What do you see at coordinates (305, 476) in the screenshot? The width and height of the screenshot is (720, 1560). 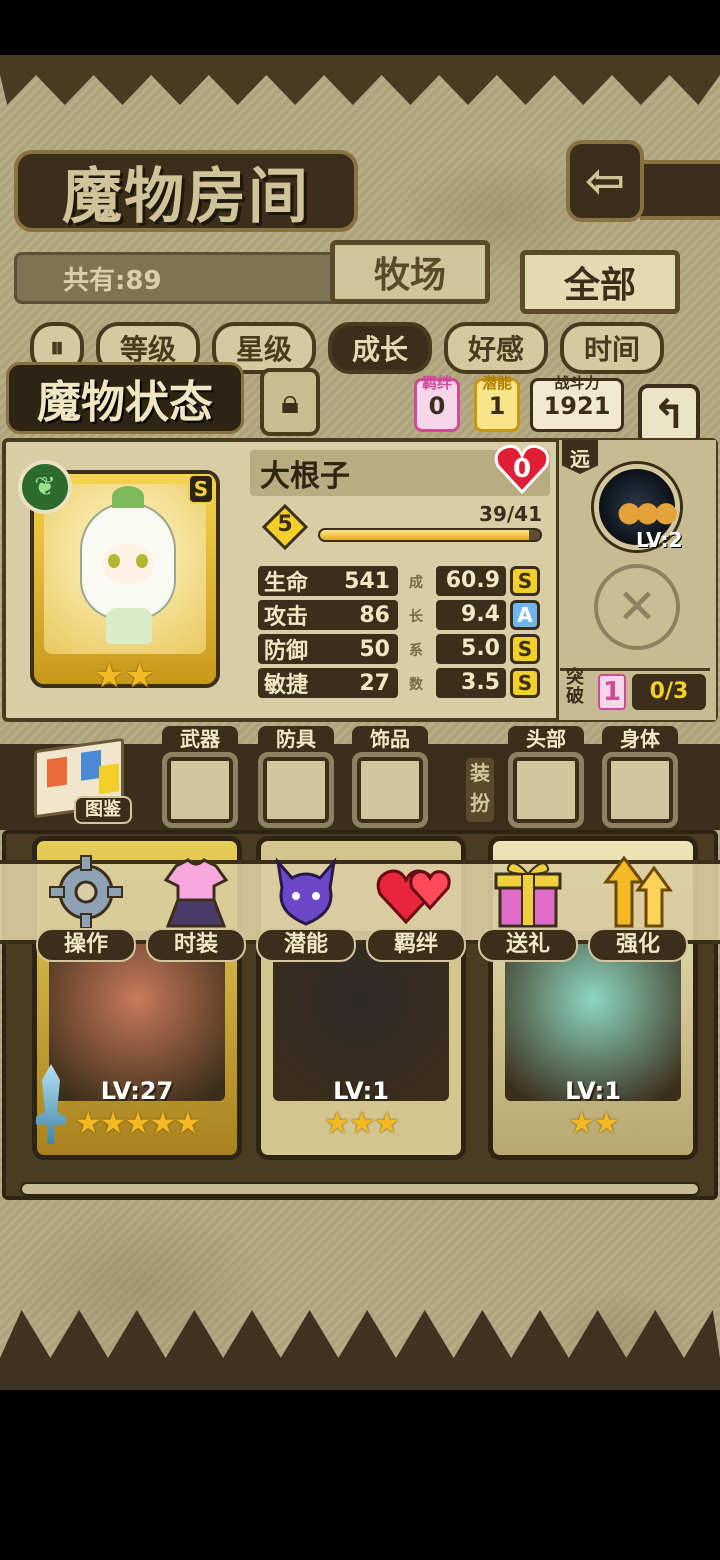 I see `monster-name: 大根子` at bounding box center [305, 476].